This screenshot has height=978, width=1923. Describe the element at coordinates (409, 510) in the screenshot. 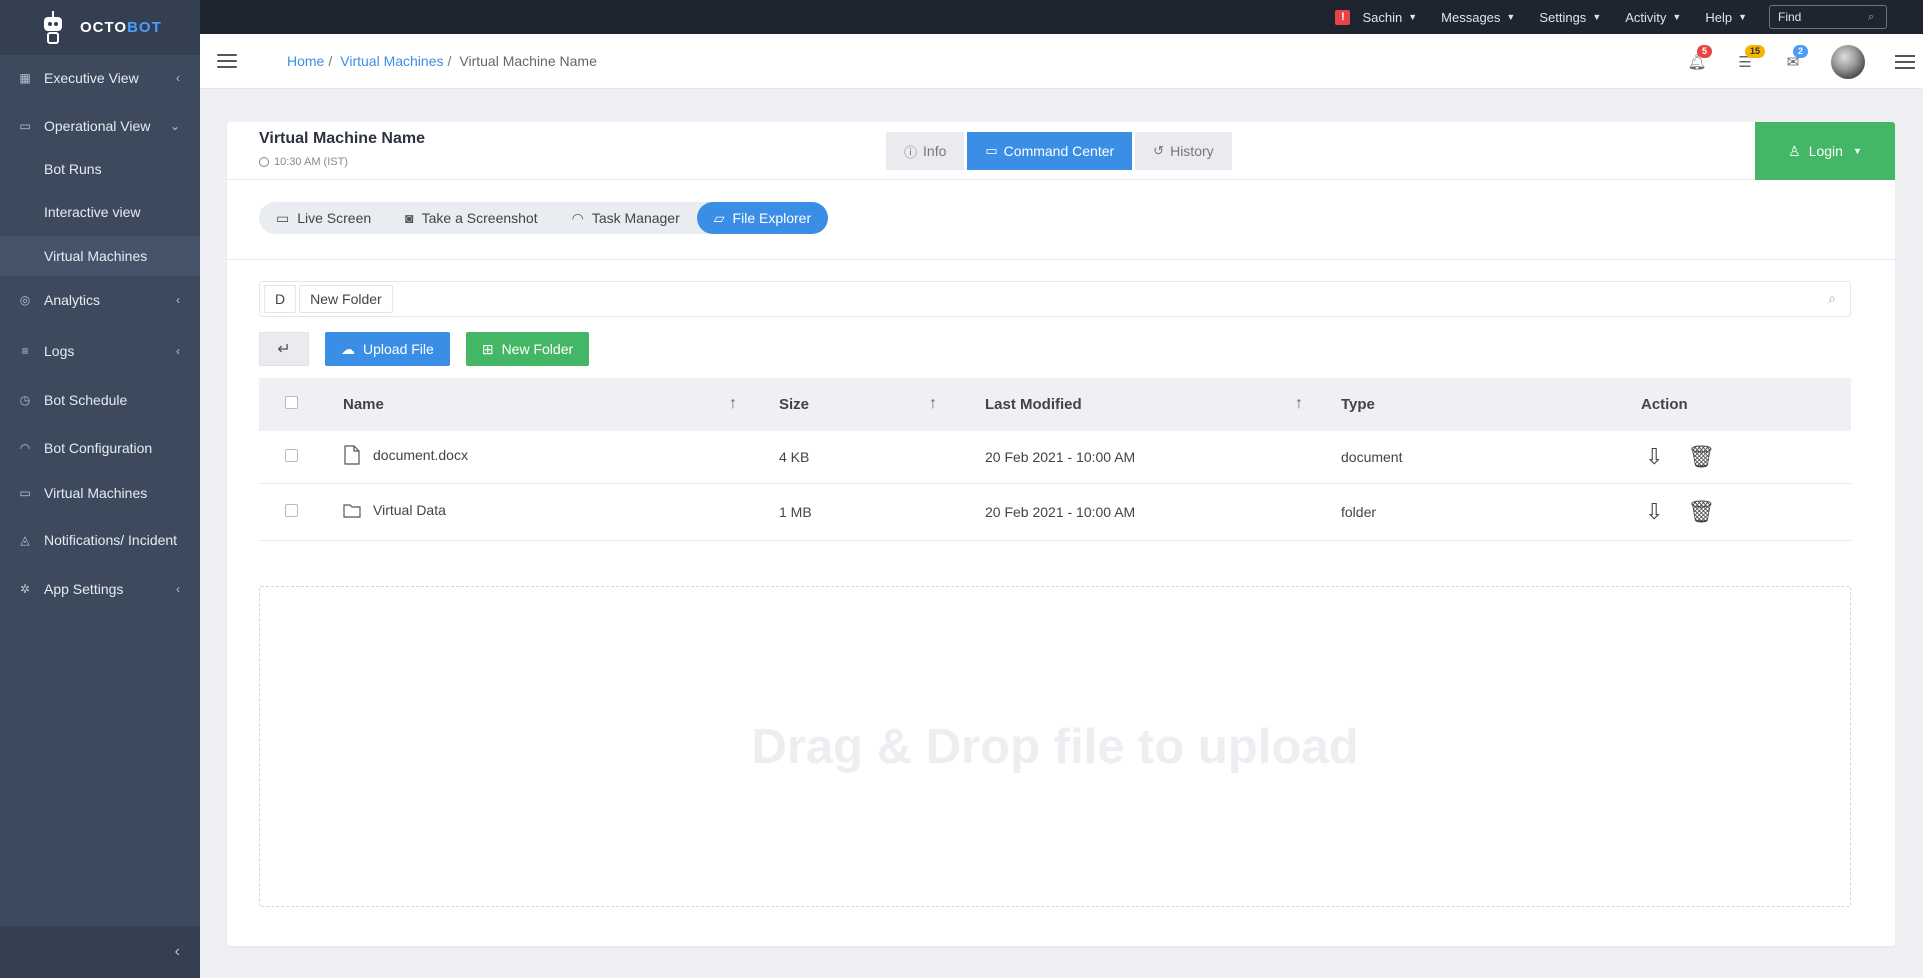

I see `file-name: Virtual Data` at that location.